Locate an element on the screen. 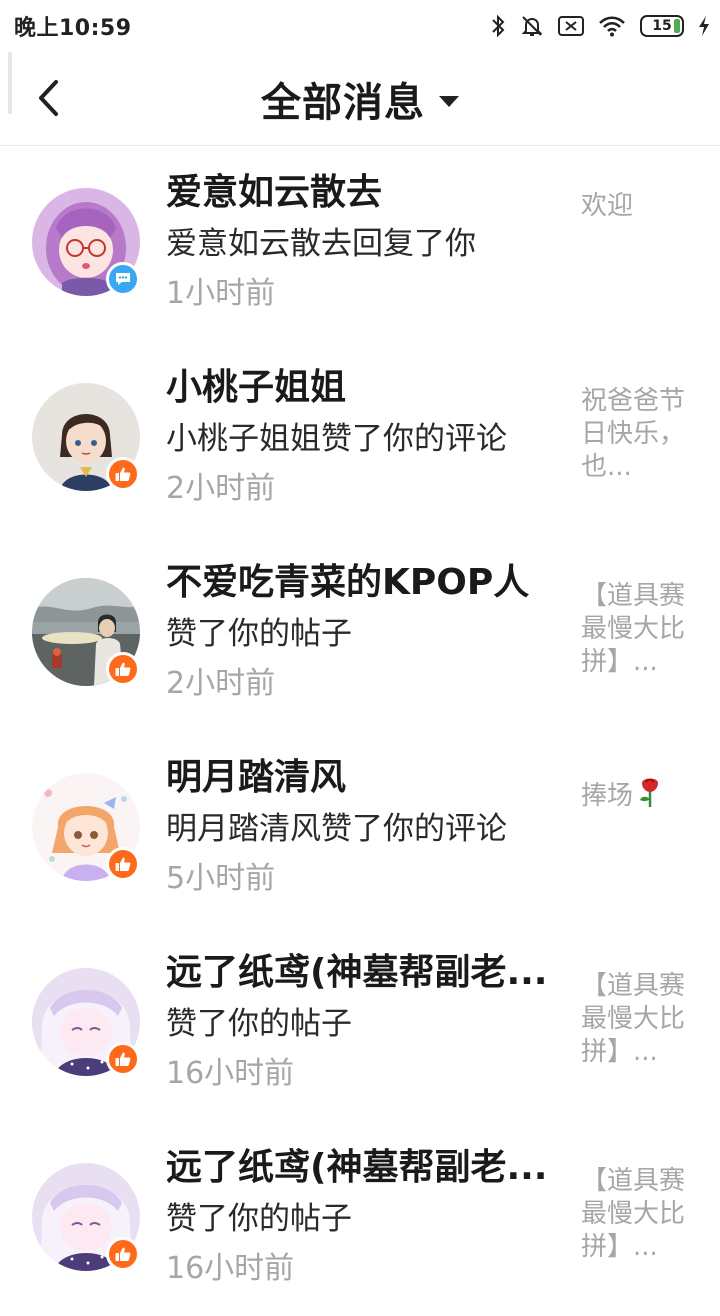  sender-name: 小桃子姐姐 is located at coordinates (364, 388).